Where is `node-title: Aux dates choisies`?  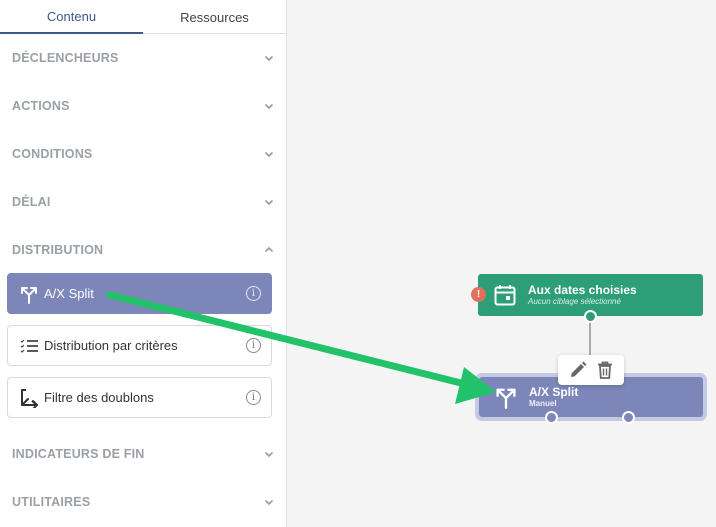
node-title: Aux dates choisies is located at coordinates (582, 290).